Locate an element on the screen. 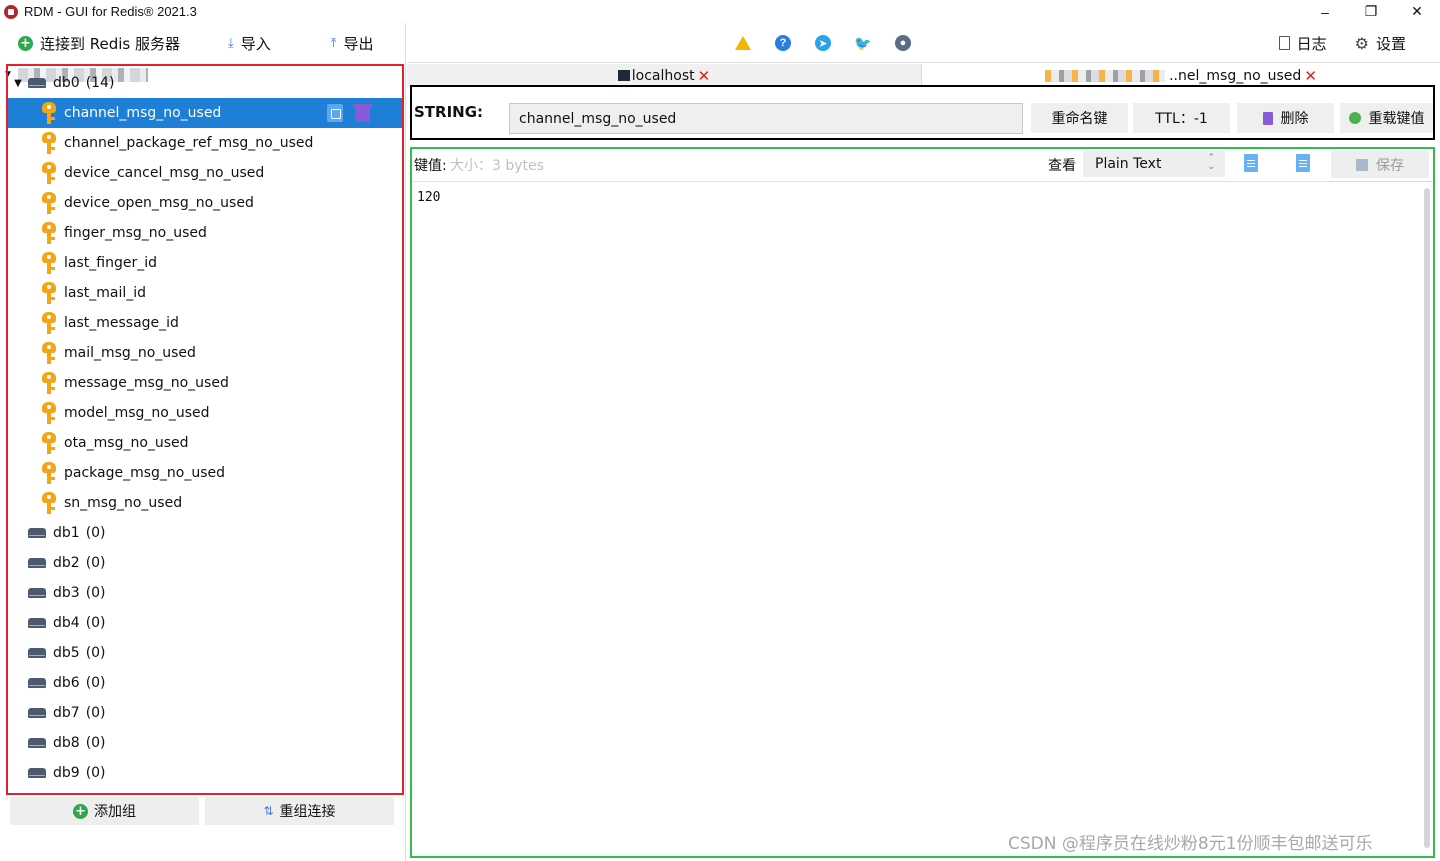 Image resolution: width=1440 pixels, height=861 pixels. value-size: 大小：3 bytes is located at coordinates (497, 166).